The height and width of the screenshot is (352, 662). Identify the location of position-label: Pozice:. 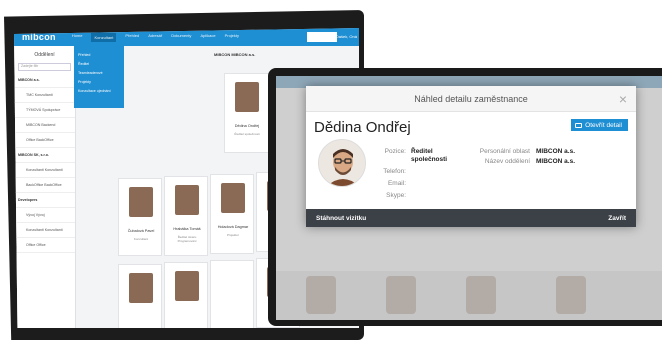
(395, 151).